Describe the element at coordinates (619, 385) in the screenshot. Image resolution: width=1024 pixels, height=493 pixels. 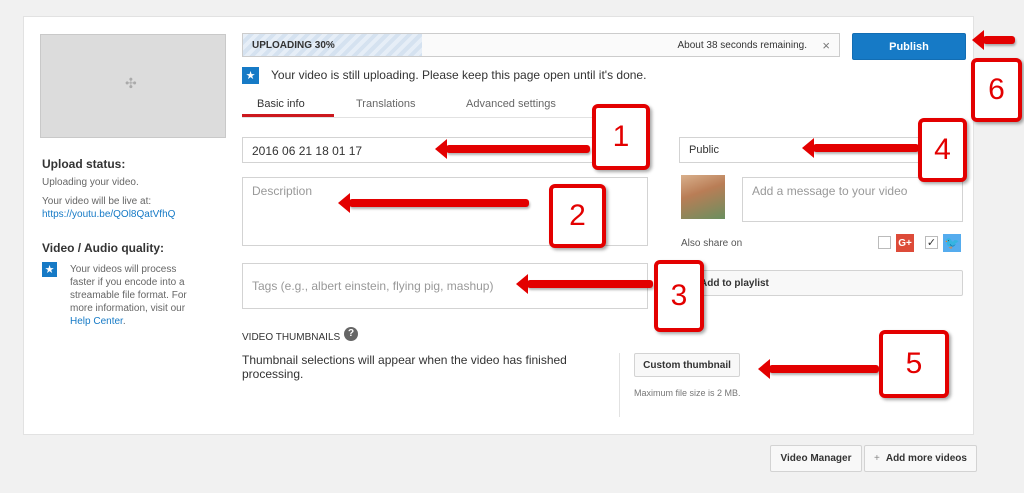
I see `thumbnails-divider` at that location.